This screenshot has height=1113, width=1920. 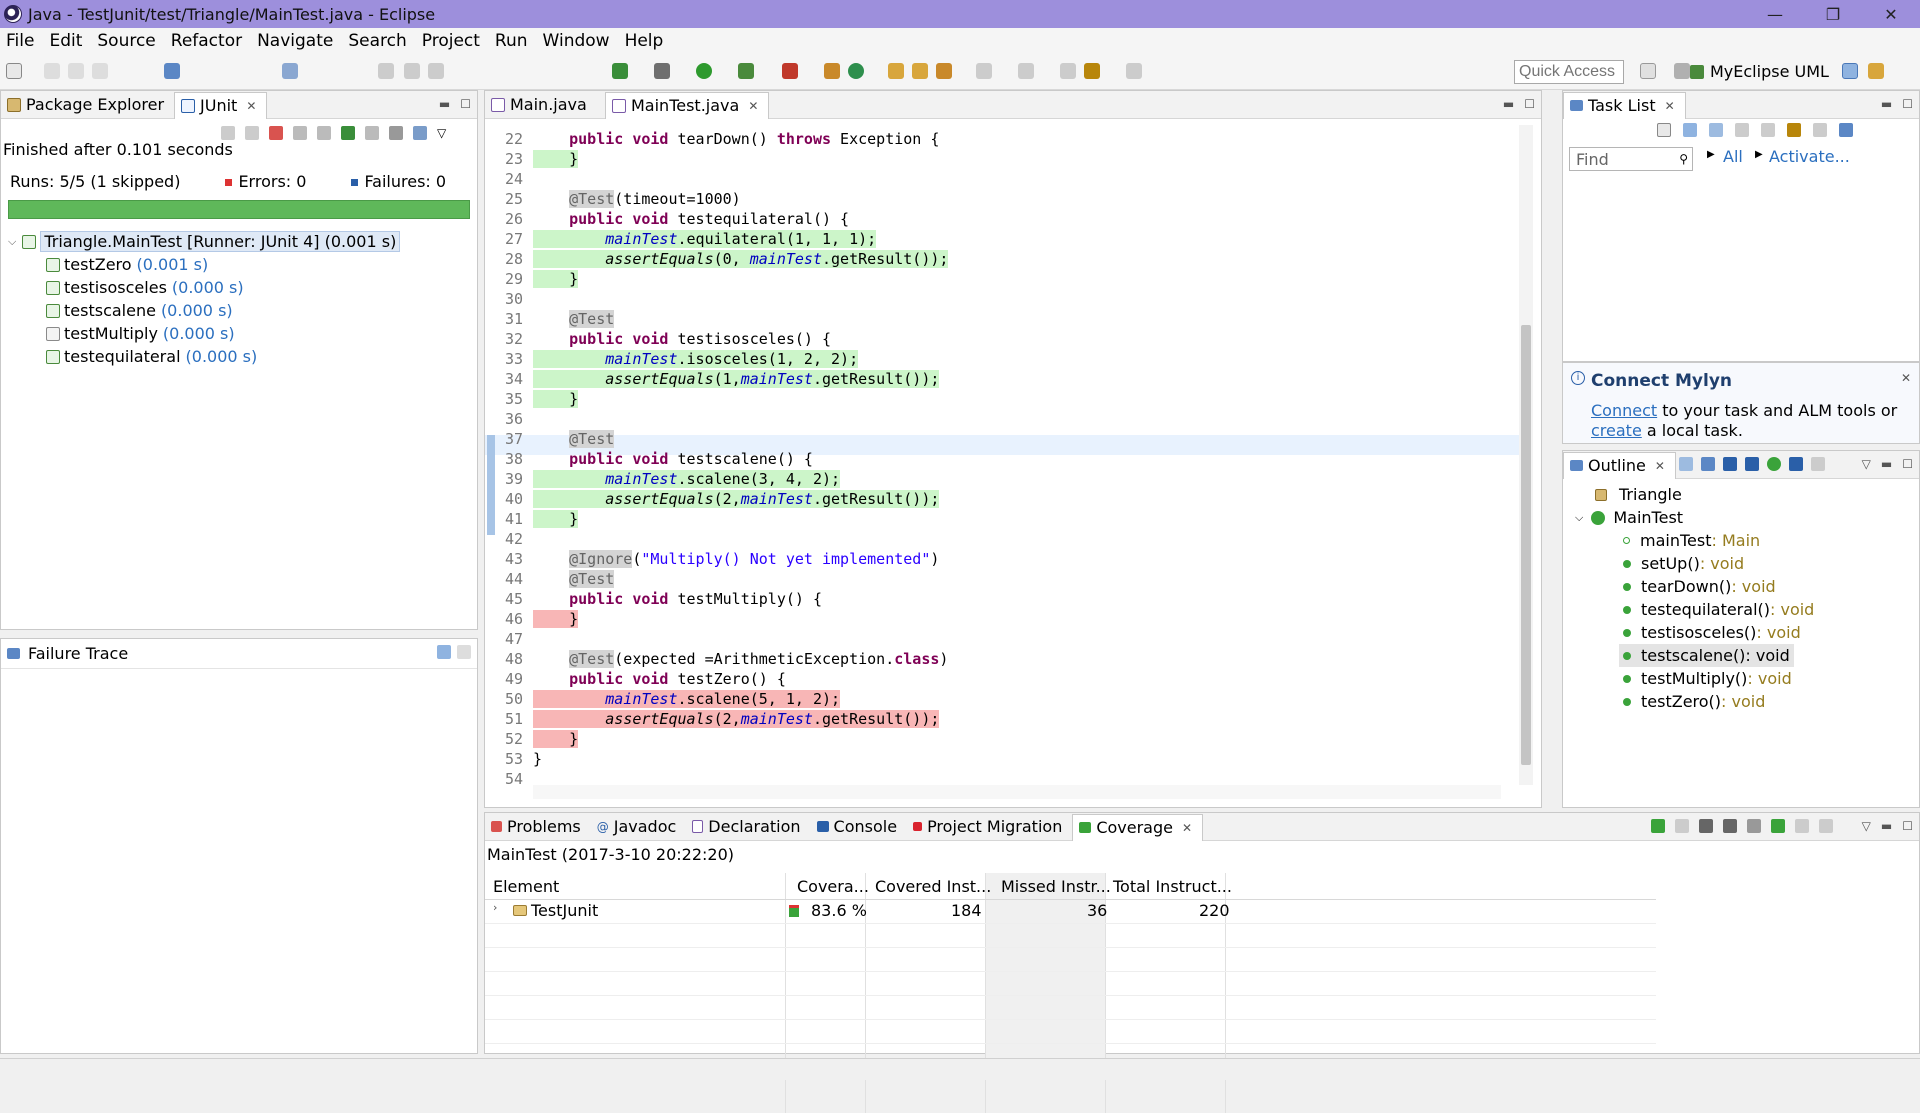 What do you see at coordinates (526, 886) in the screenshot?
I see `header-element: Element` at bounding box center [526, 886].